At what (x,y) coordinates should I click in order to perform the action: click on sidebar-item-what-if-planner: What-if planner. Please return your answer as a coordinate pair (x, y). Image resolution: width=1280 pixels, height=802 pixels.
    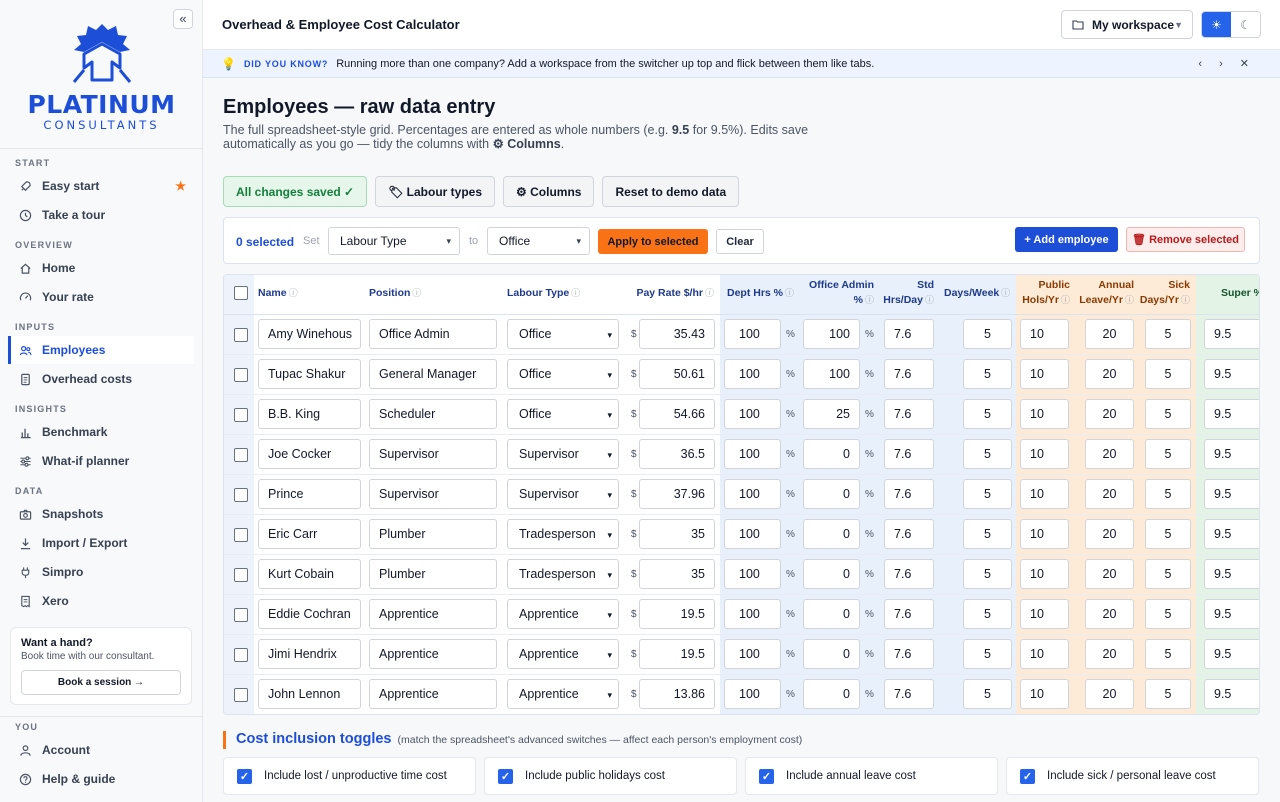
    Looking at the image, I should click on (101, 461).